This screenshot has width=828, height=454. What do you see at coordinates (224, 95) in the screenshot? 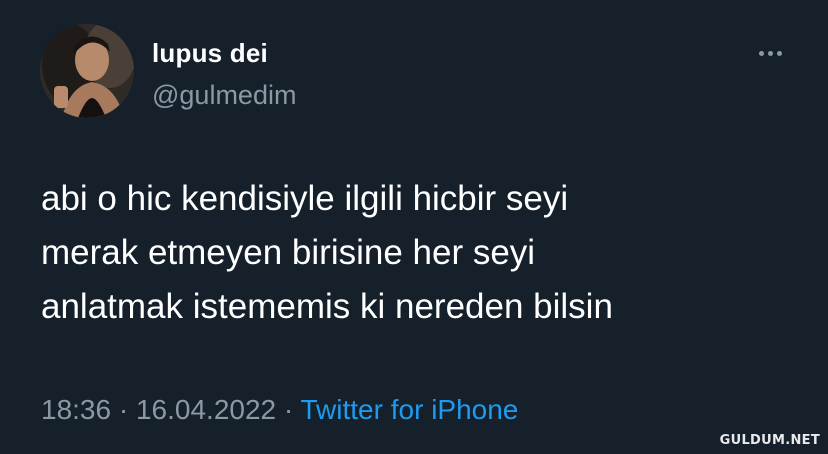
I see `user-handle: @gulmedim` at bounding box center [224, 95].